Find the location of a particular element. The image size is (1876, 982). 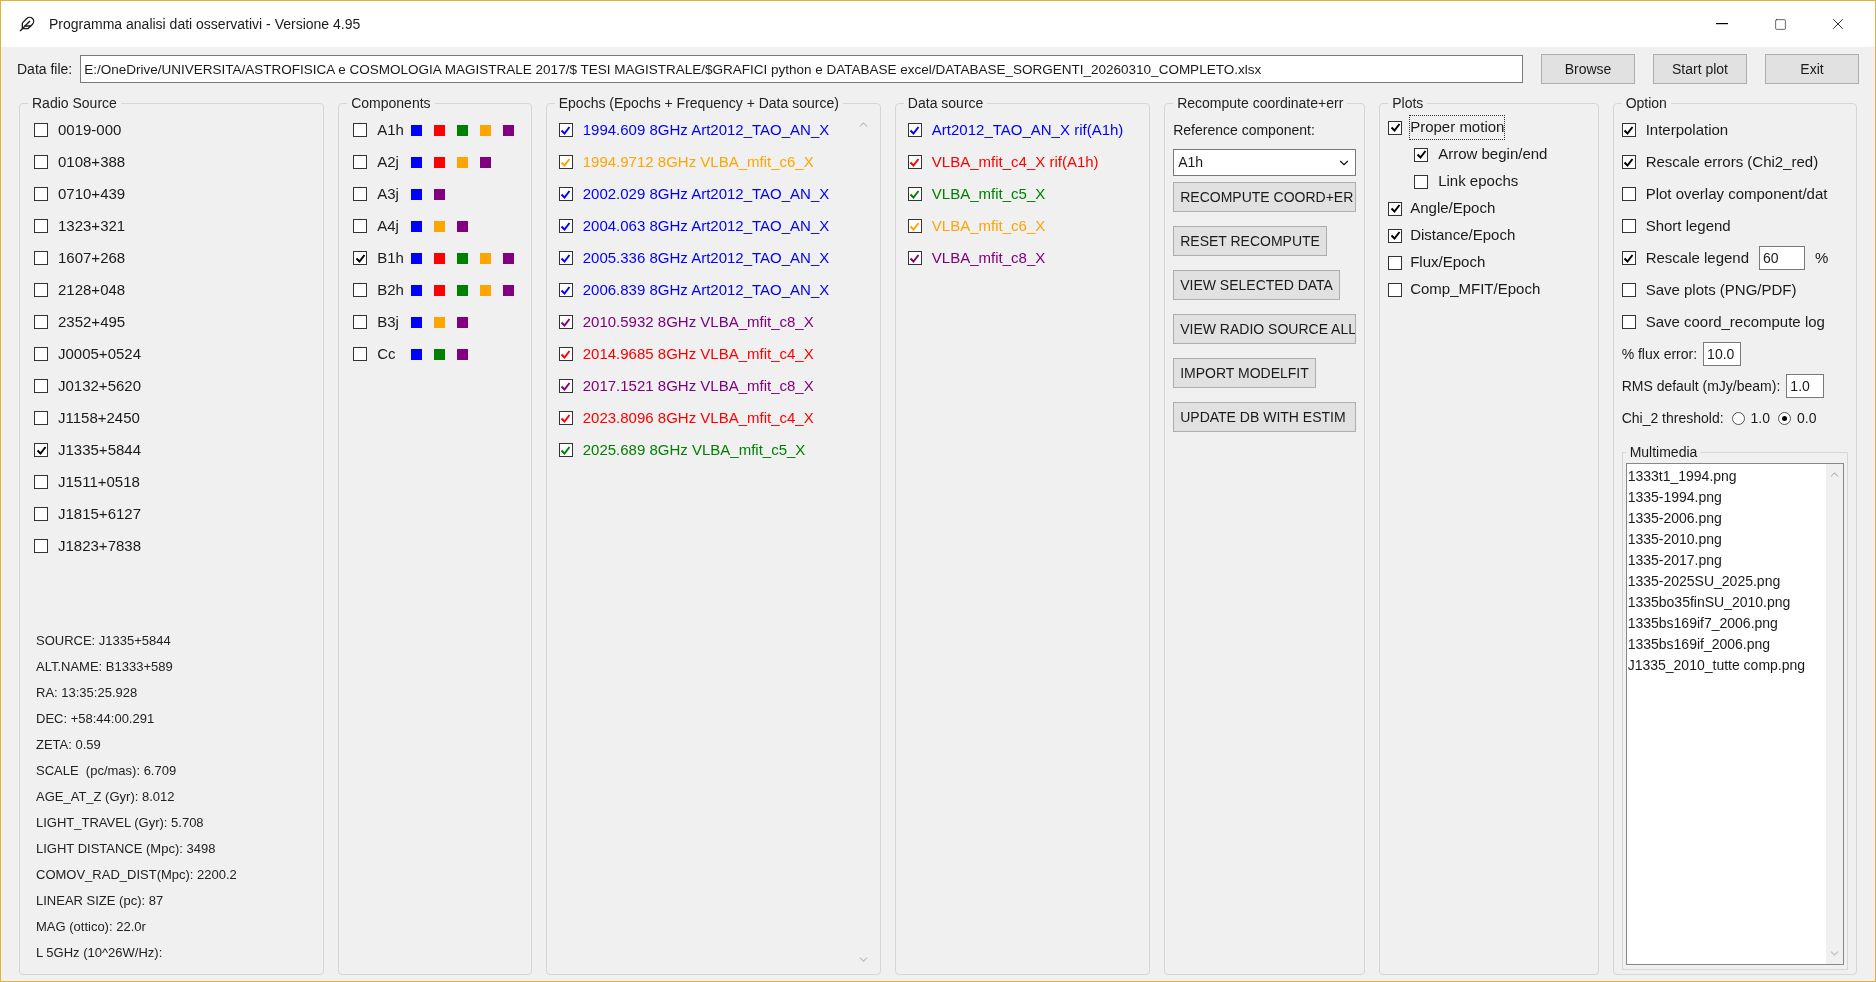

action-button: RESET RECOMPUTE is located at coordinates (1250, 241).